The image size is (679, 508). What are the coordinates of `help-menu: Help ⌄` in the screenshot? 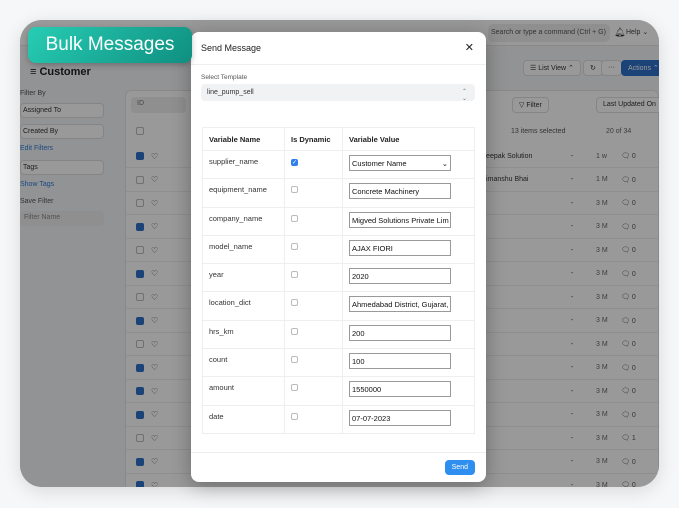 It's located at (637, 32).